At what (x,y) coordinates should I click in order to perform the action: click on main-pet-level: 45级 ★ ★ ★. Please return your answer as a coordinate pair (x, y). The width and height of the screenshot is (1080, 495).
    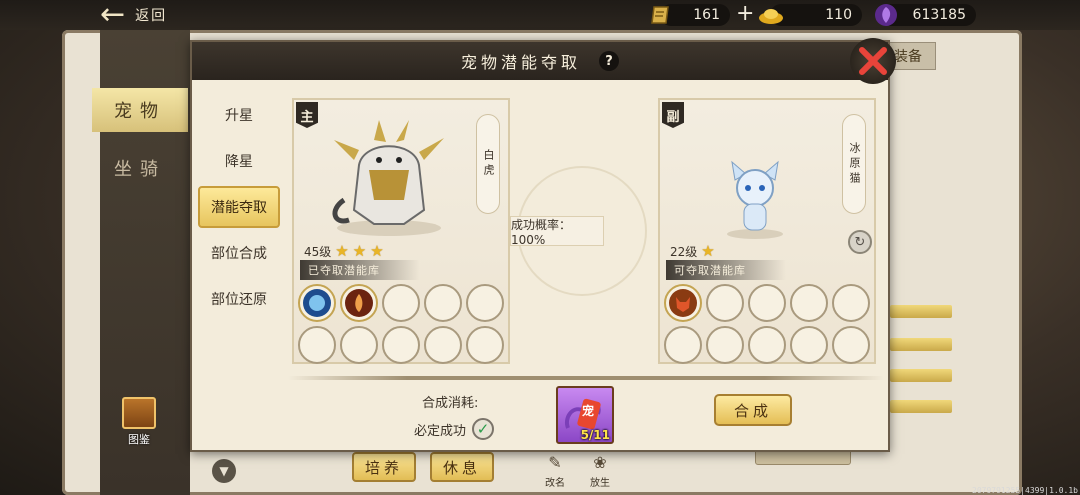
    Looking at the image, I should click on (344, 251).